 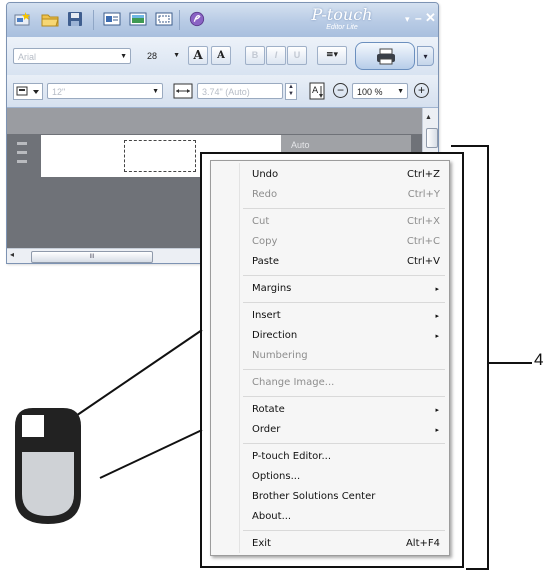 What do you see at coordinates (330, 195) in the screenshot?
I see `menu-item-redo: Redo Ctrl+Y` at bounding box center [330, 195].